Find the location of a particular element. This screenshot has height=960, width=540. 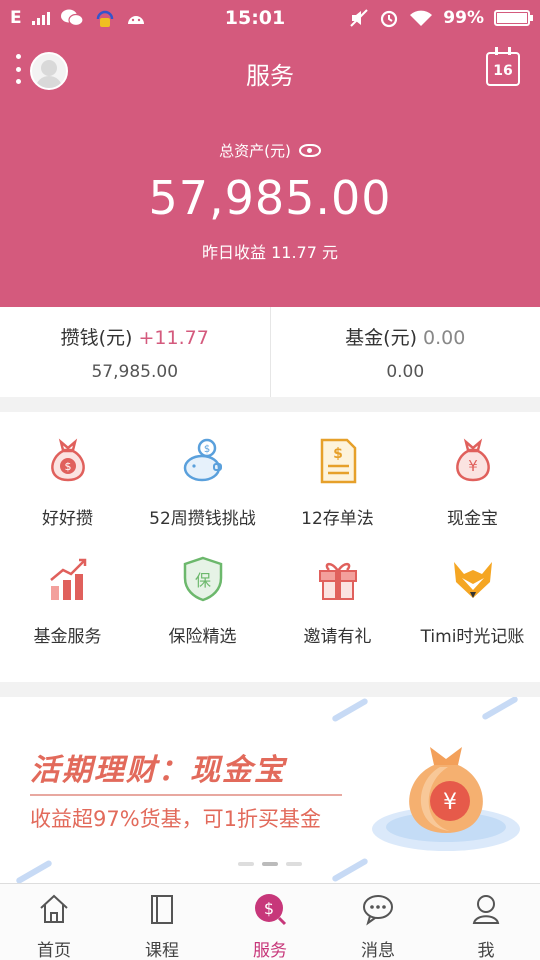

tab-messages: 消息 is located at coordinates (378, 922).